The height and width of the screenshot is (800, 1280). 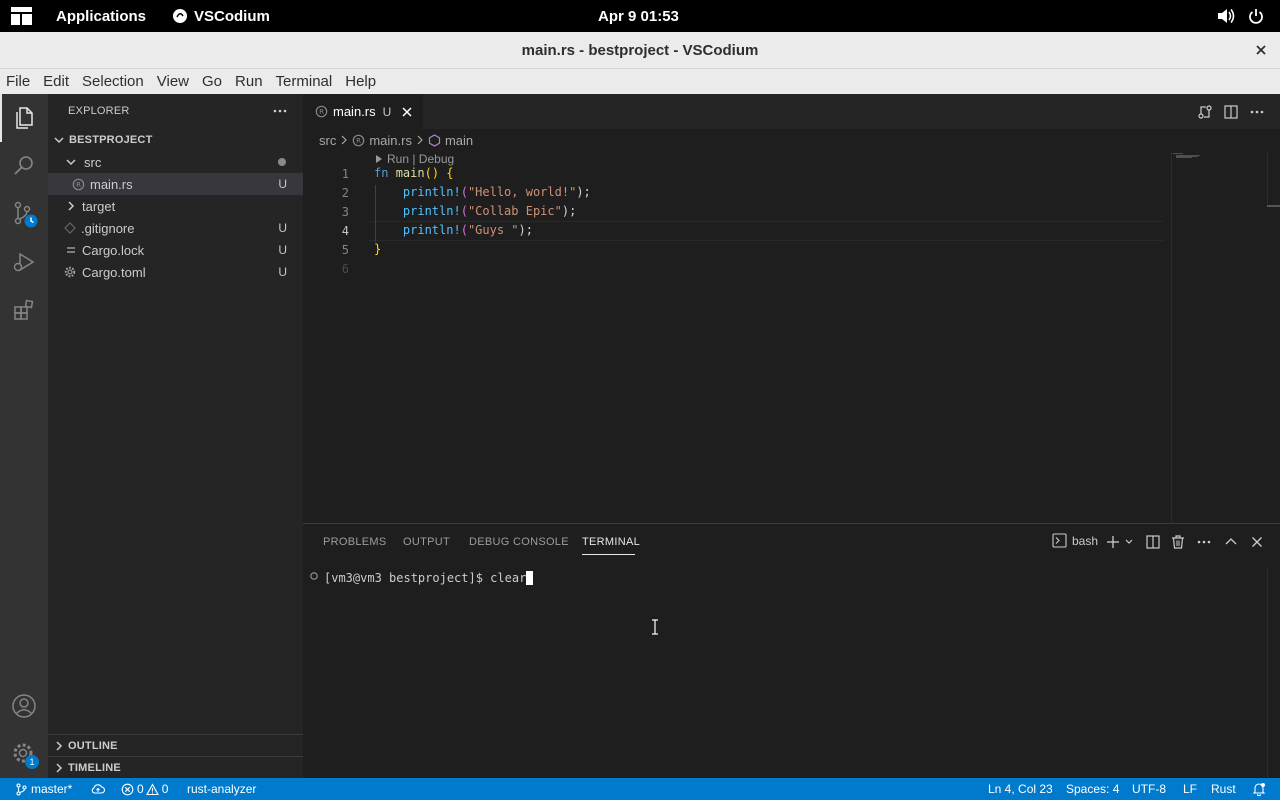 I want to click on close-panel-icon, so click(x=1257, y=542).